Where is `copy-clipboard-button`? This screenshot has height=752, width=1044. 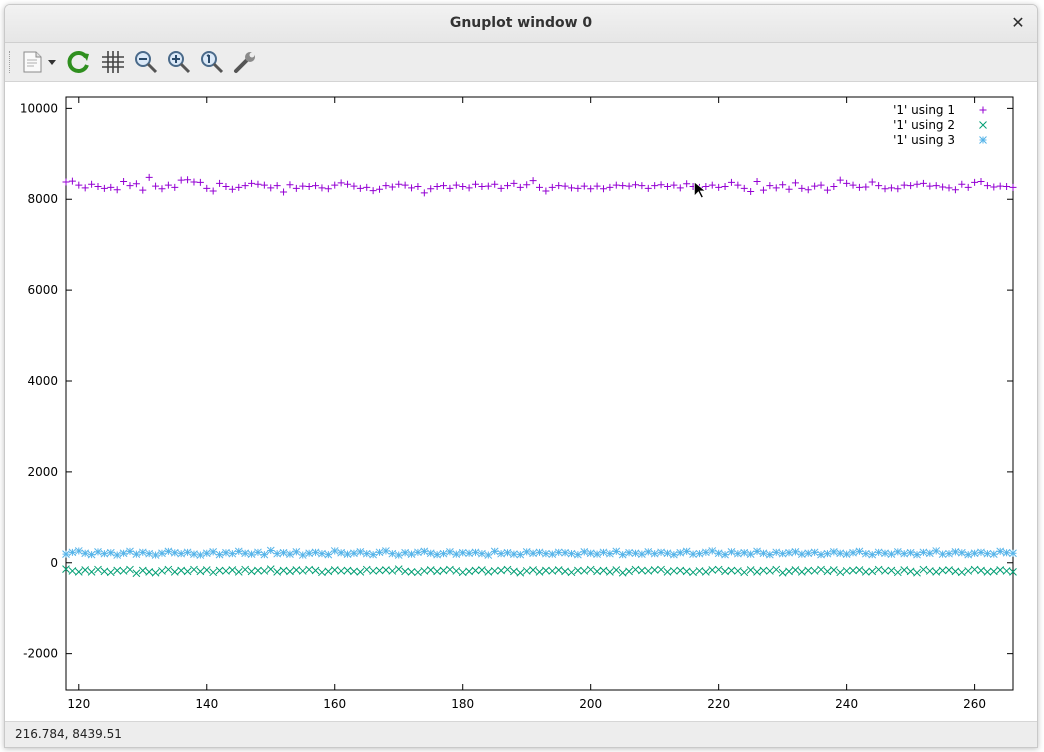
copy-clipboard-button is located at coordinates (39, 62).